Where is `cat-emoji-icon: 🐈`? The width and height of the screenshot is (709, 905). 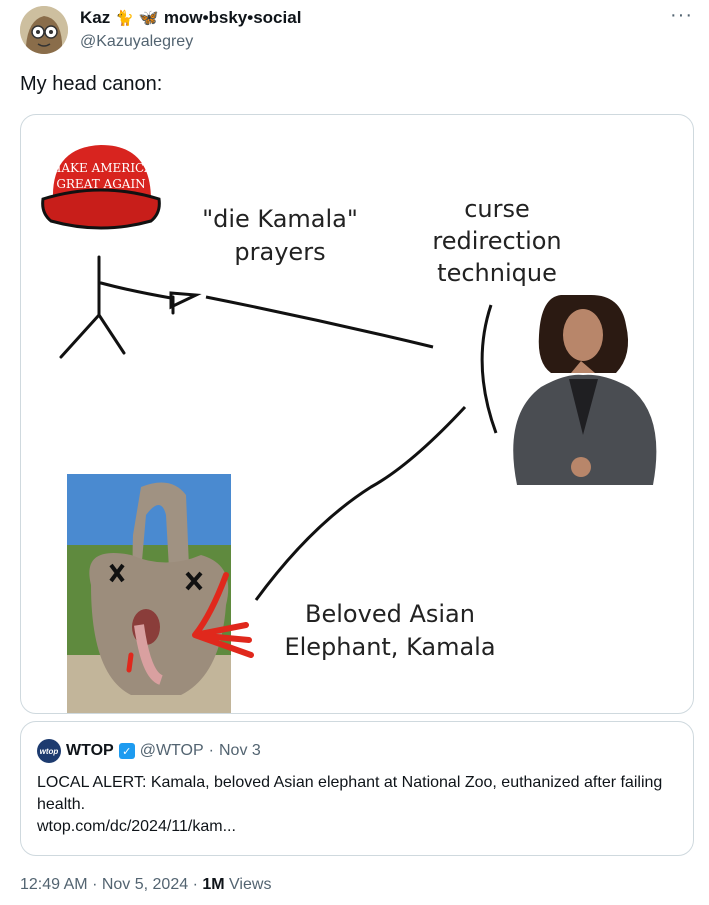
cat-emoji-icon: 🐈 is located at coordinates (124, 18).